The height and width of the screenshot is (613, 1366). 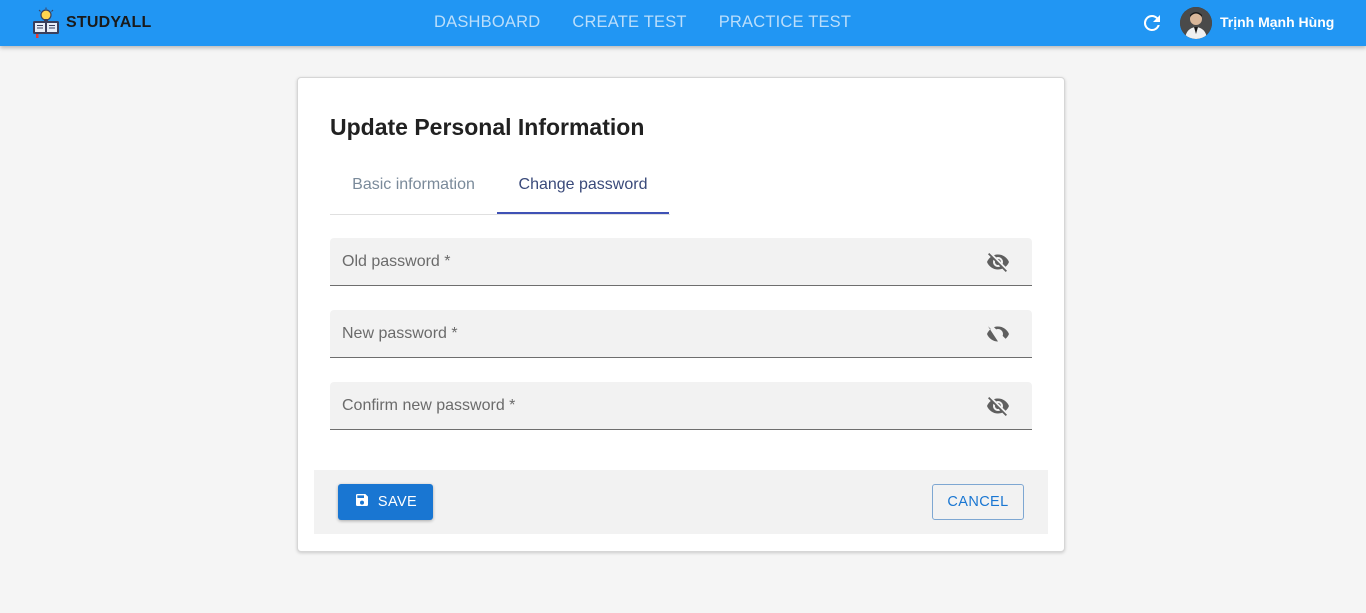 I want to click on nav-dashboard: DASHBOARD, so click(x=487, y=23).